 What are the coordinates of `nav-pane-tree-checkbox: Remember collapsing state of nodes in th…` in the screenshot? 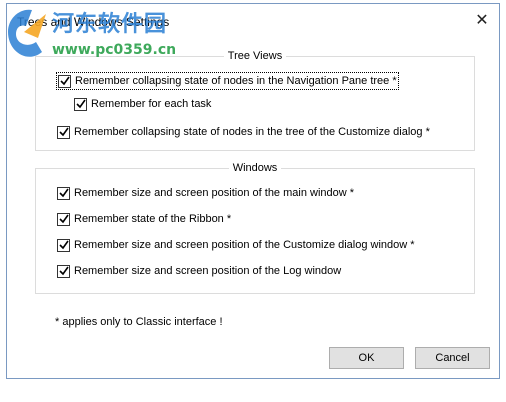 It's located at (227, 81).